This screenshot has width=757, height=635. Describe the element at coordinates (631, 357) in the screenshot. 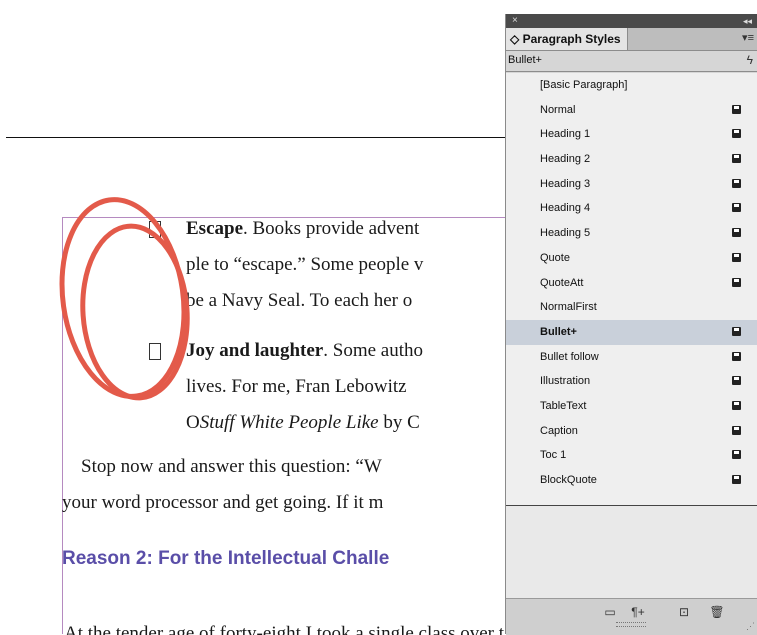

I see `style-row: Bullet follow` at that location.